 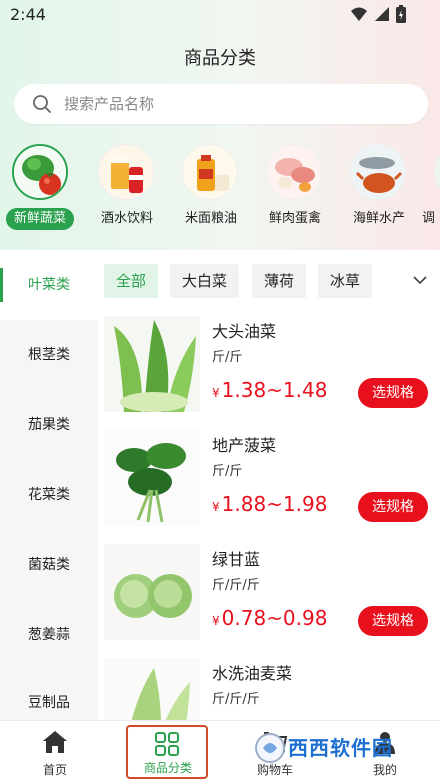 What do you see at coordinates (269, 483) in the screenshot?
I see `product-card: 地产菠菜 斤/斤 ¥1.88~1.98 选规格` at bounding box center [269, 483].